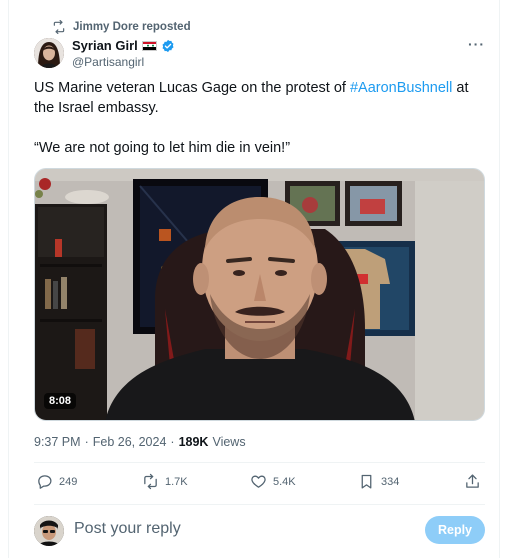 Image resolution: width=523 pixels, height=558 pixels. What do you see at coordinates (476, 44) in the screenshot?
I see `more-options-button: ···` at bounding box center [476, 44].